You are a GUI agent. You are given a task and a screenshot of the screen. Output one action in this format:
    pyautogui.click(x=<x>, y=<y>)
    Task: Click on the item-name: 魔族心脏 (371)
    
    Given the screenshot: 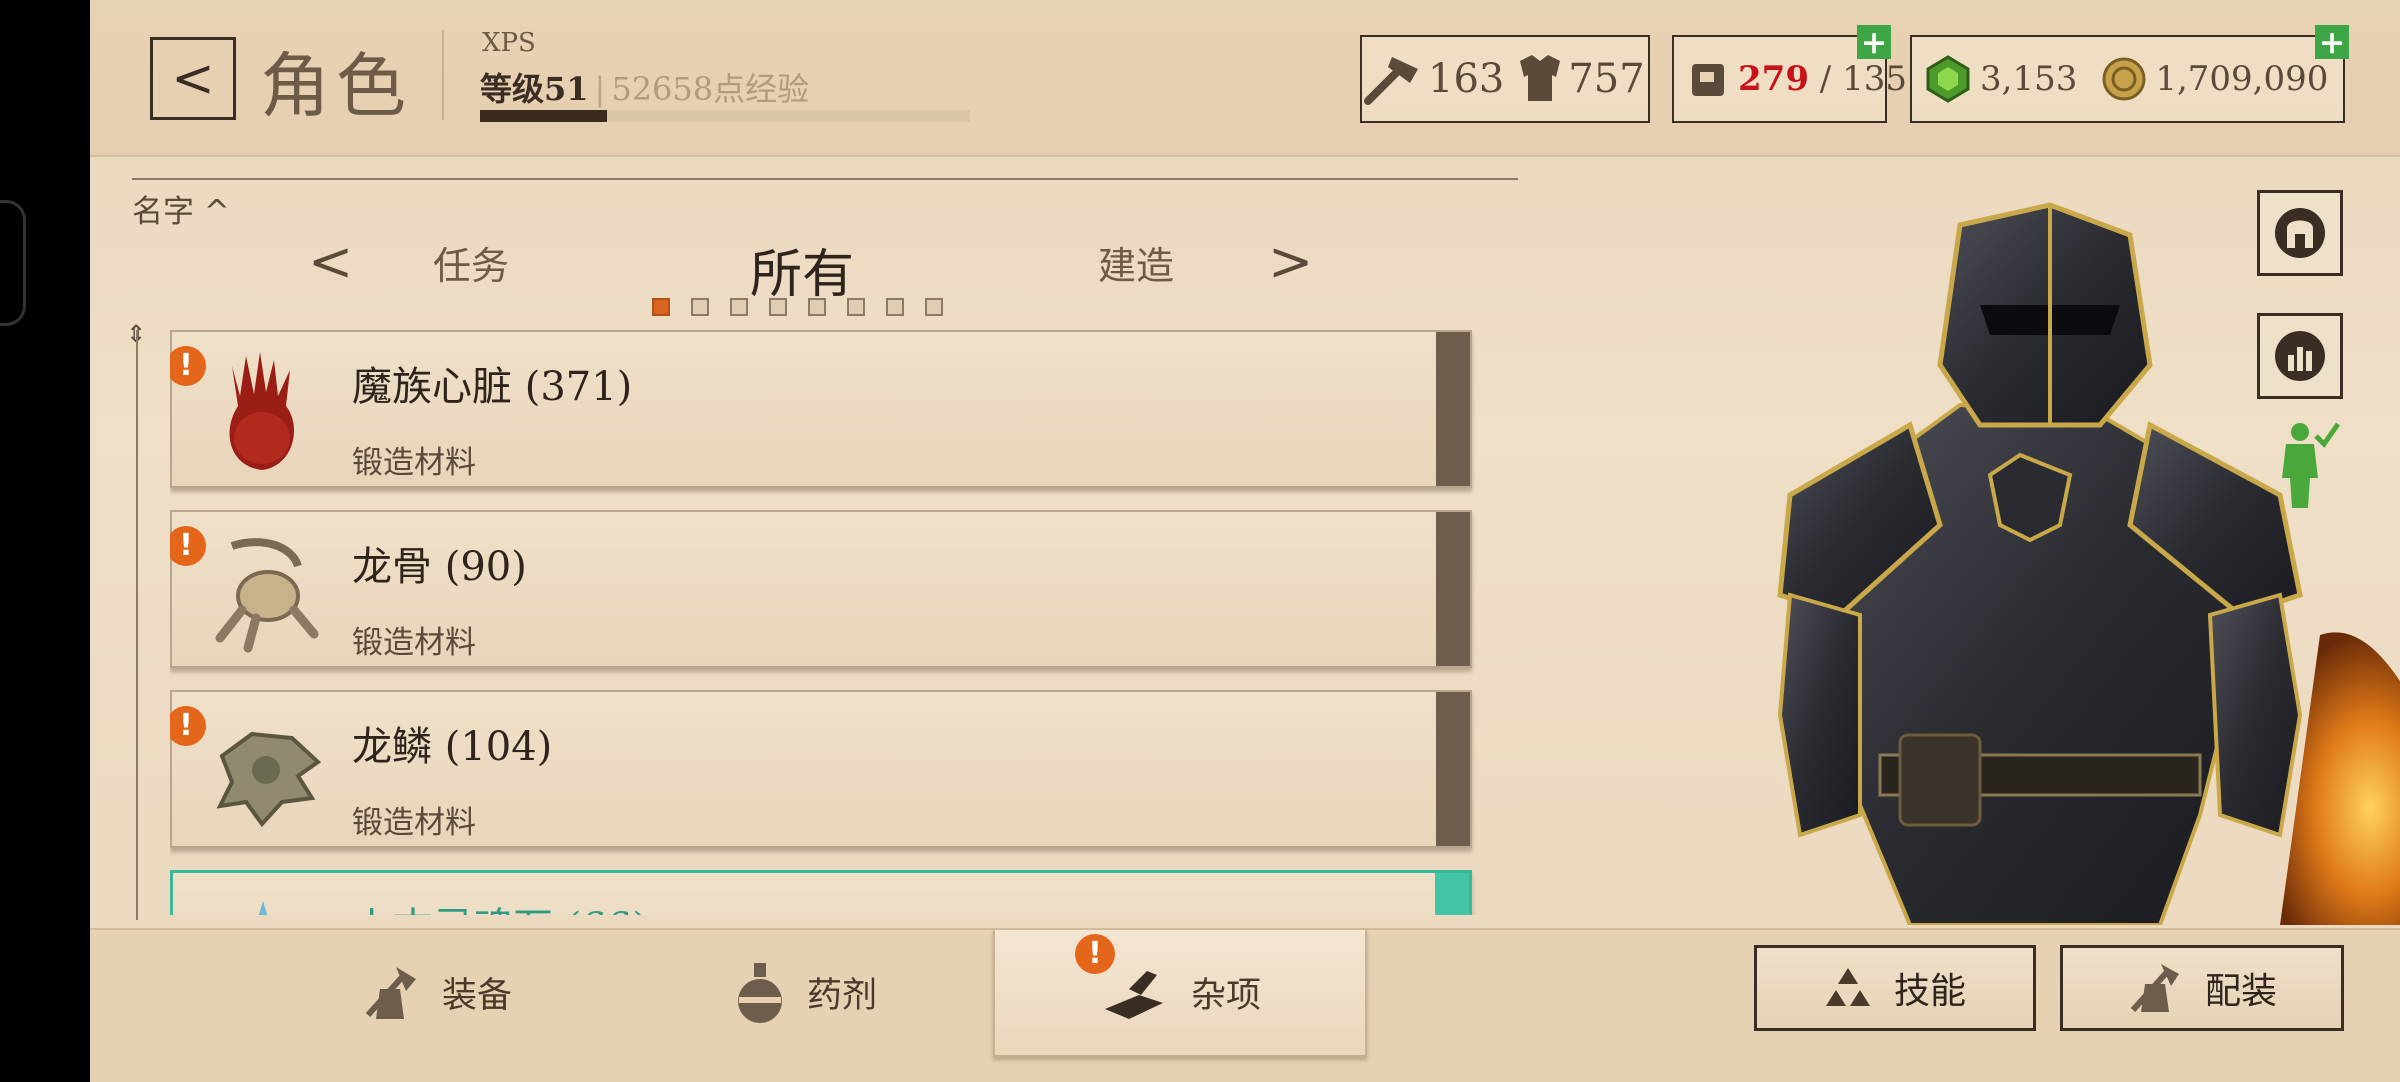 What is the action you would take?
    pyautogui.click(x=492, y=387)
    